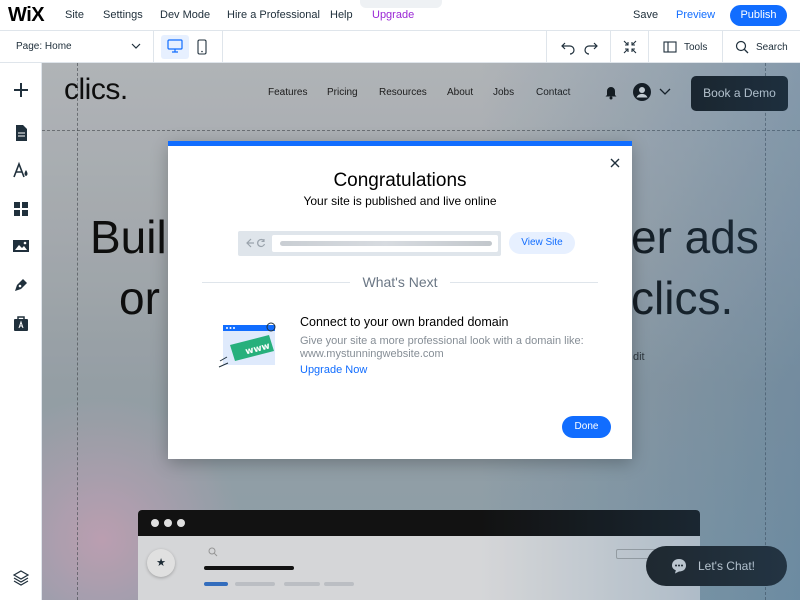 This screenshot has height=600, width=800. I want to click on pen-icon, so click(21, 285).